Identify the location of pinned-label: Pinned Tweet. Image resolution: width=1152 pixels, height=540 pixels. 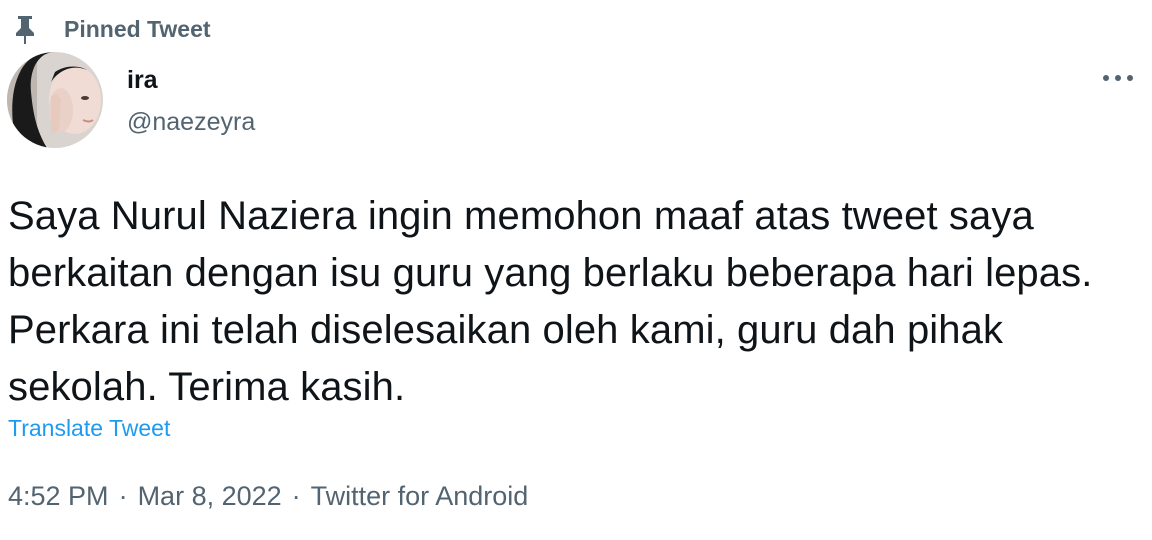
(137, 28).